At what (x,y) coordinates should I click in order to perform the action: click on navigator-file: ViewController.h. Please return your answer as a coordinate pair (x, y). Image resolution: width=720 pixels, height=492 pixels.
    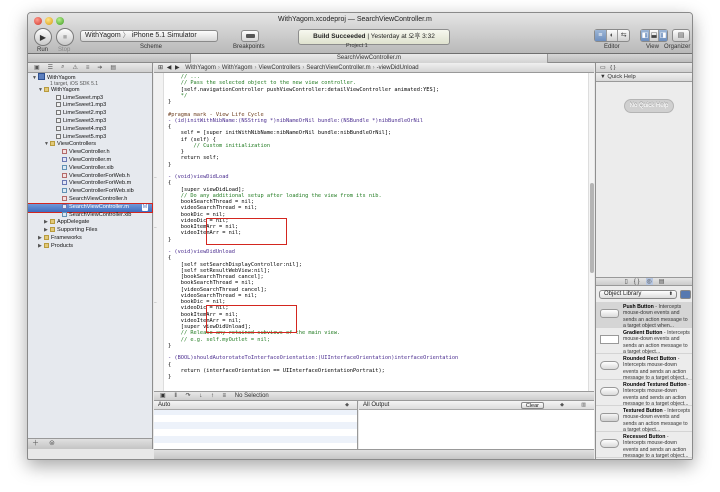
    Looking at the image, I should click on (90, 153).